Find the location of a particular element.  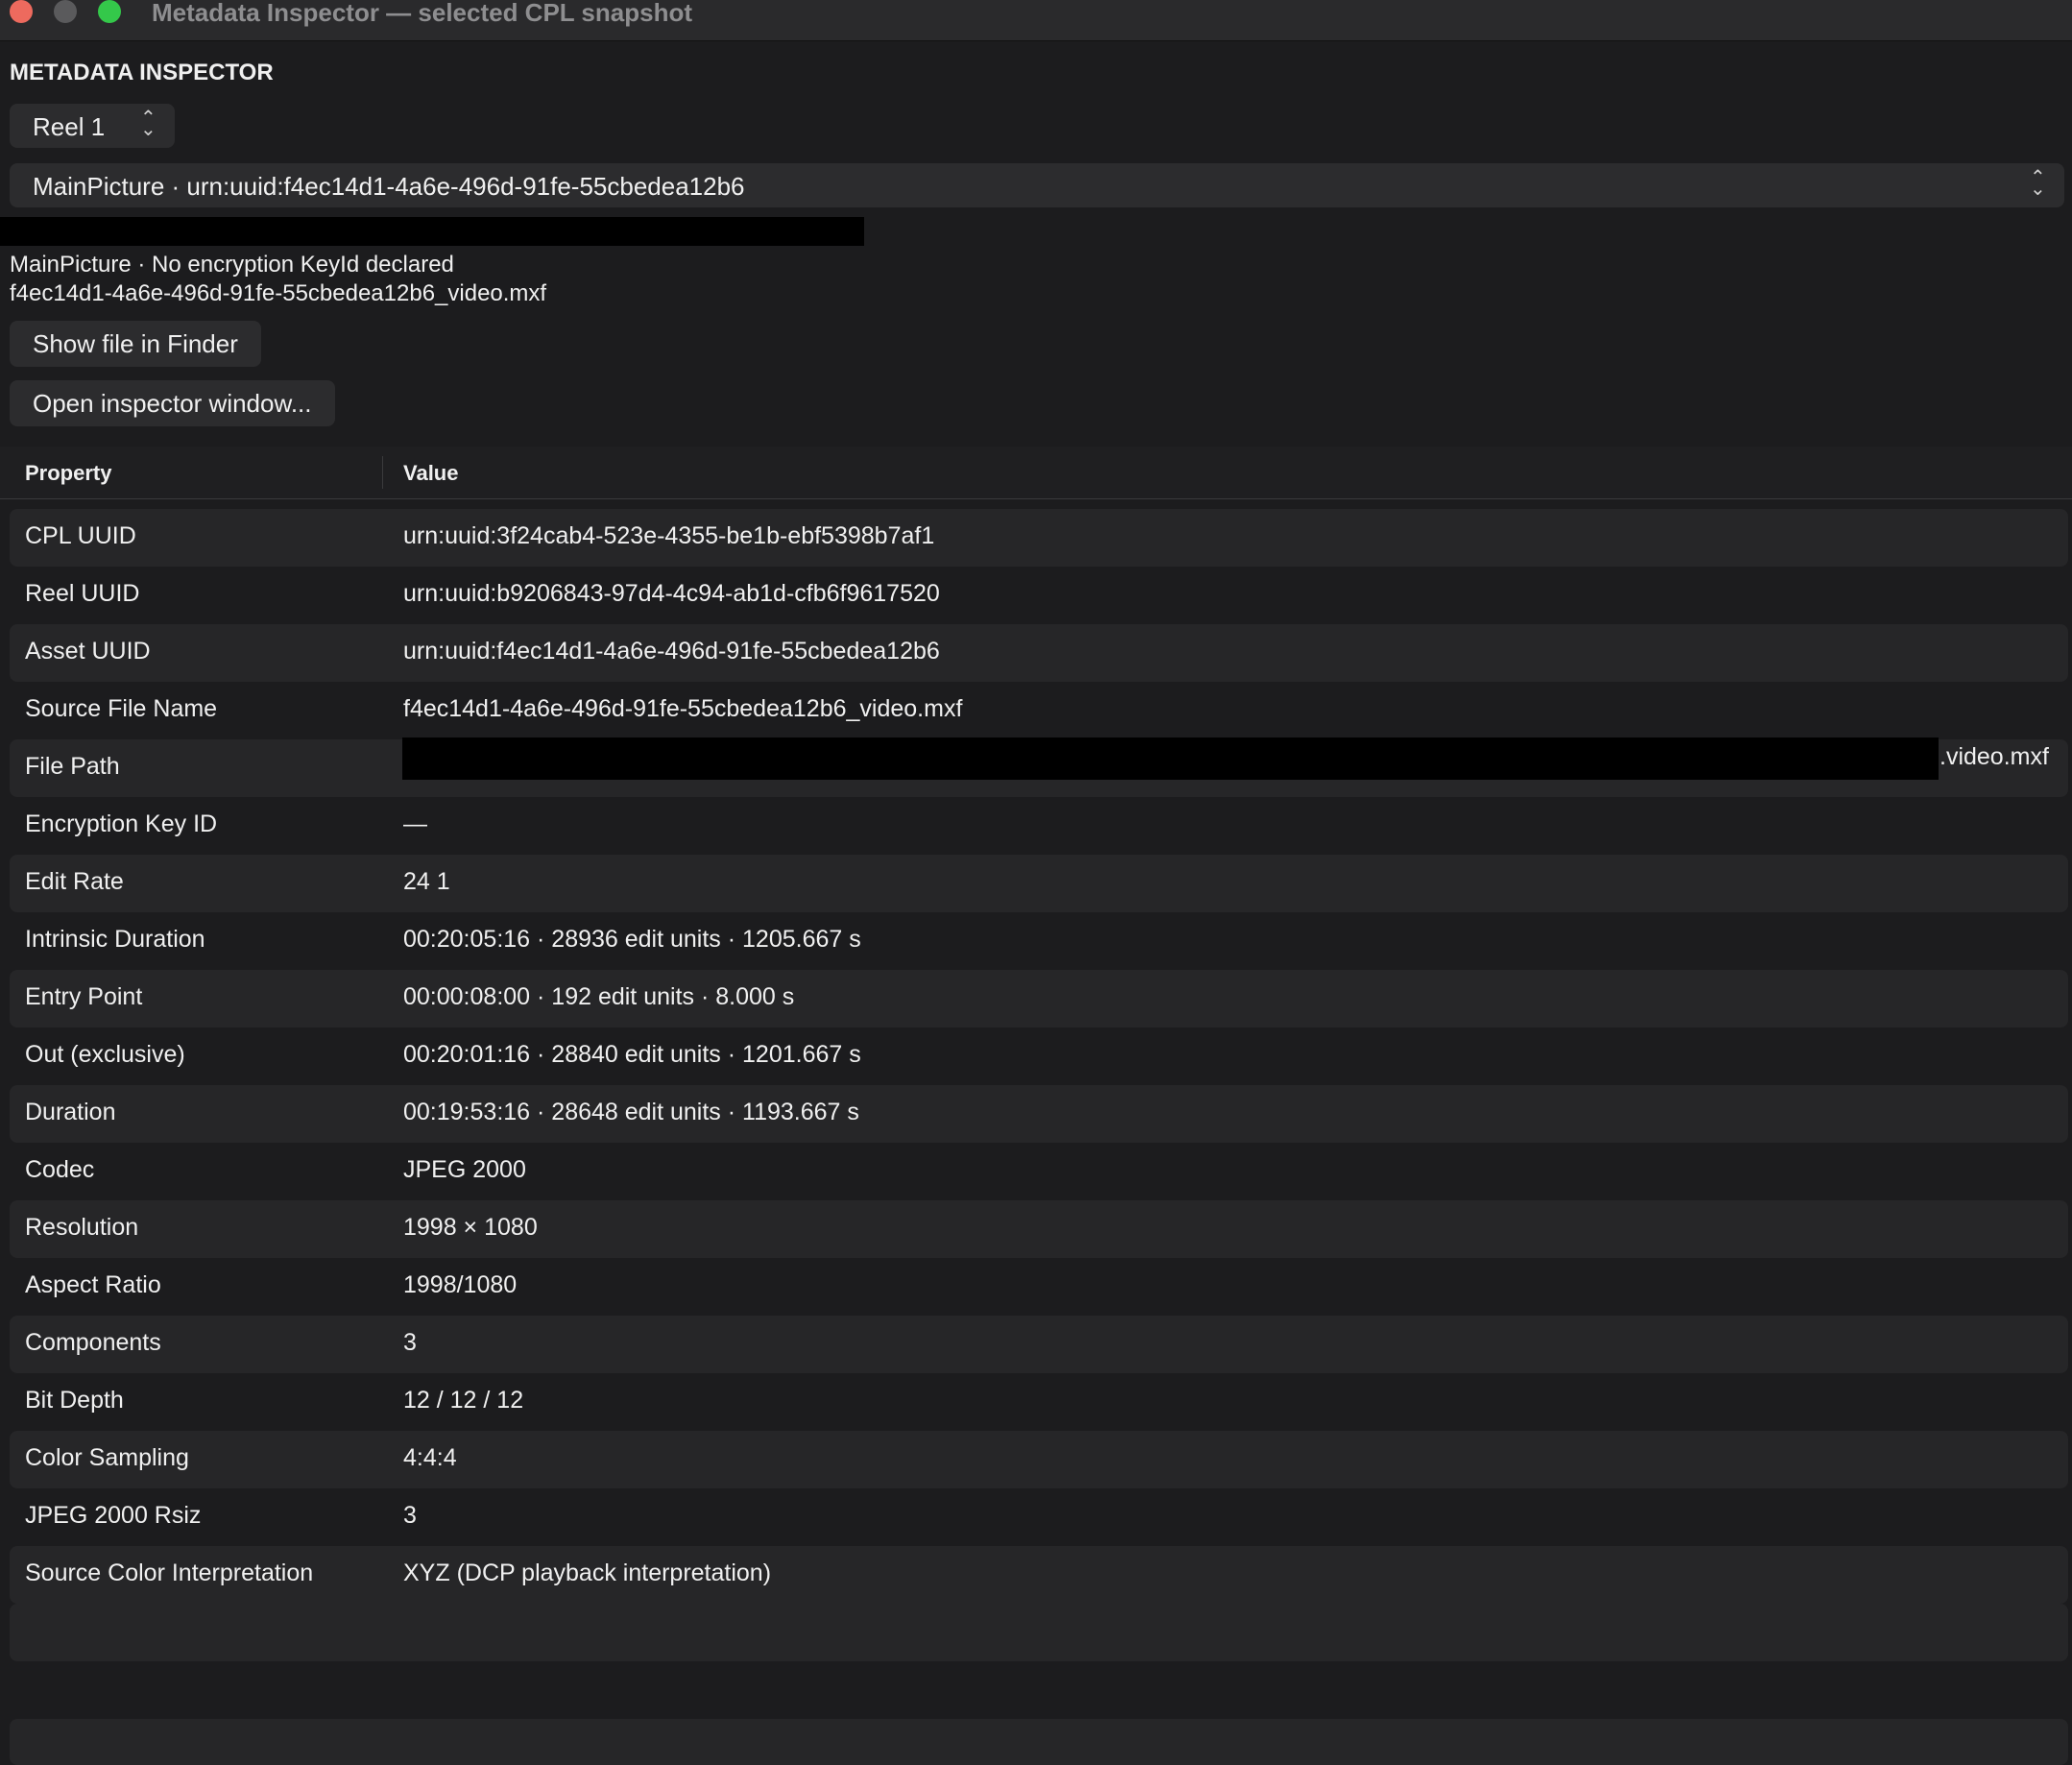

minimize-window-button is located at coordinates (65, 11).